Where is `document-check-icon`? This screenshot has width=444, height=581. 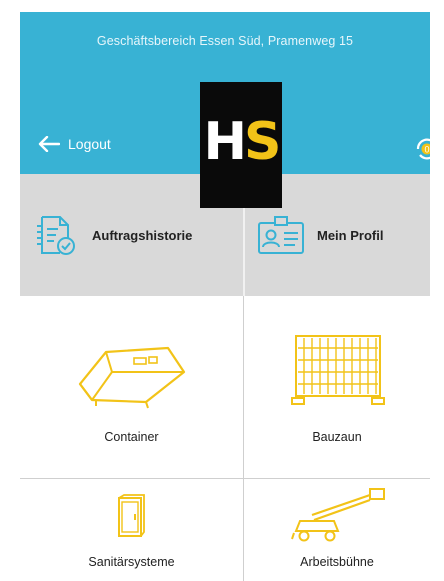
document-check-icon is located at coordinates (56, 235).